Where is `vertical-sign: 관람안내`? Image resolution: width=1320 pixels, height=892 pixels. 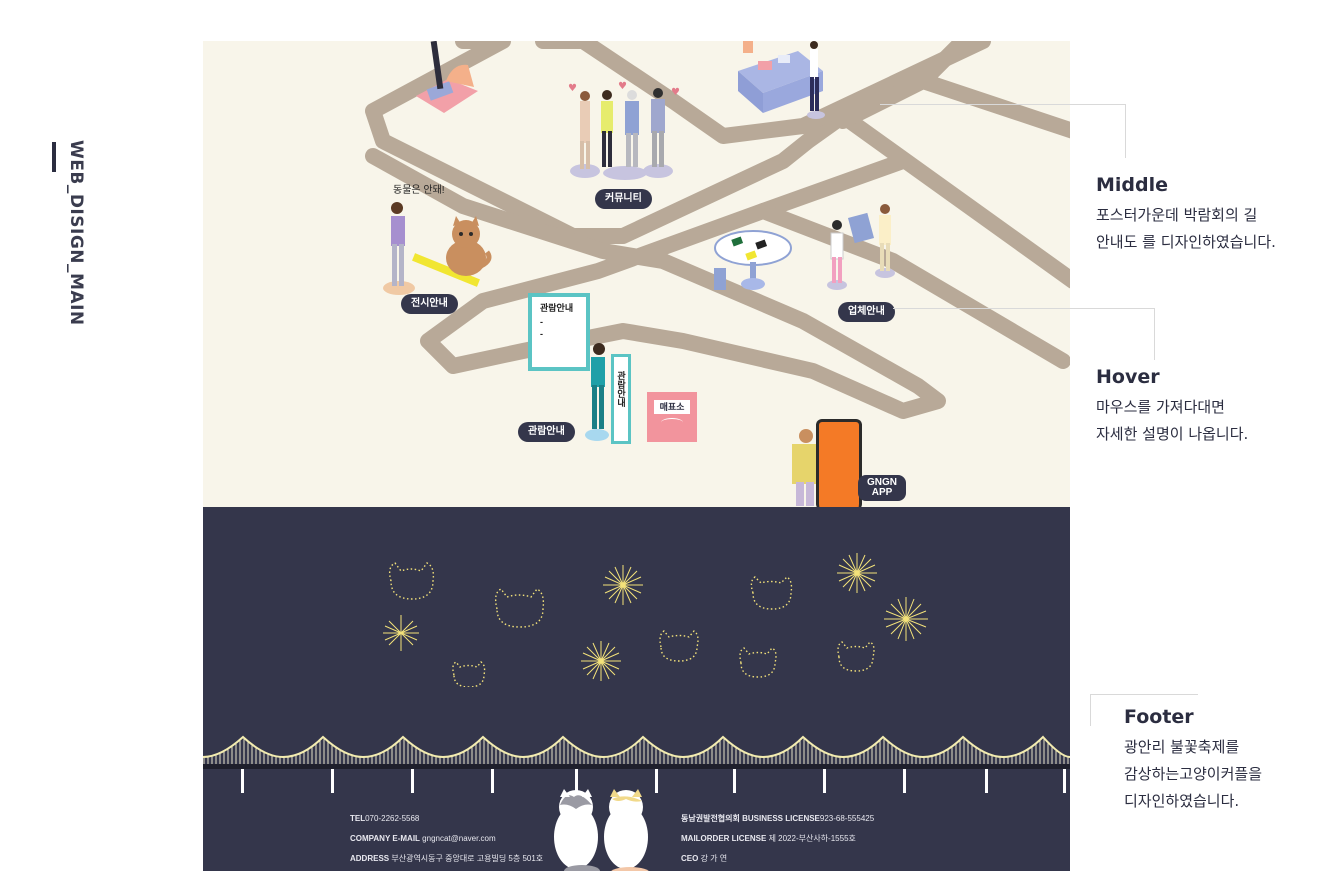 vertical-sign: 관람안내 is located at coordinates (621, 399).